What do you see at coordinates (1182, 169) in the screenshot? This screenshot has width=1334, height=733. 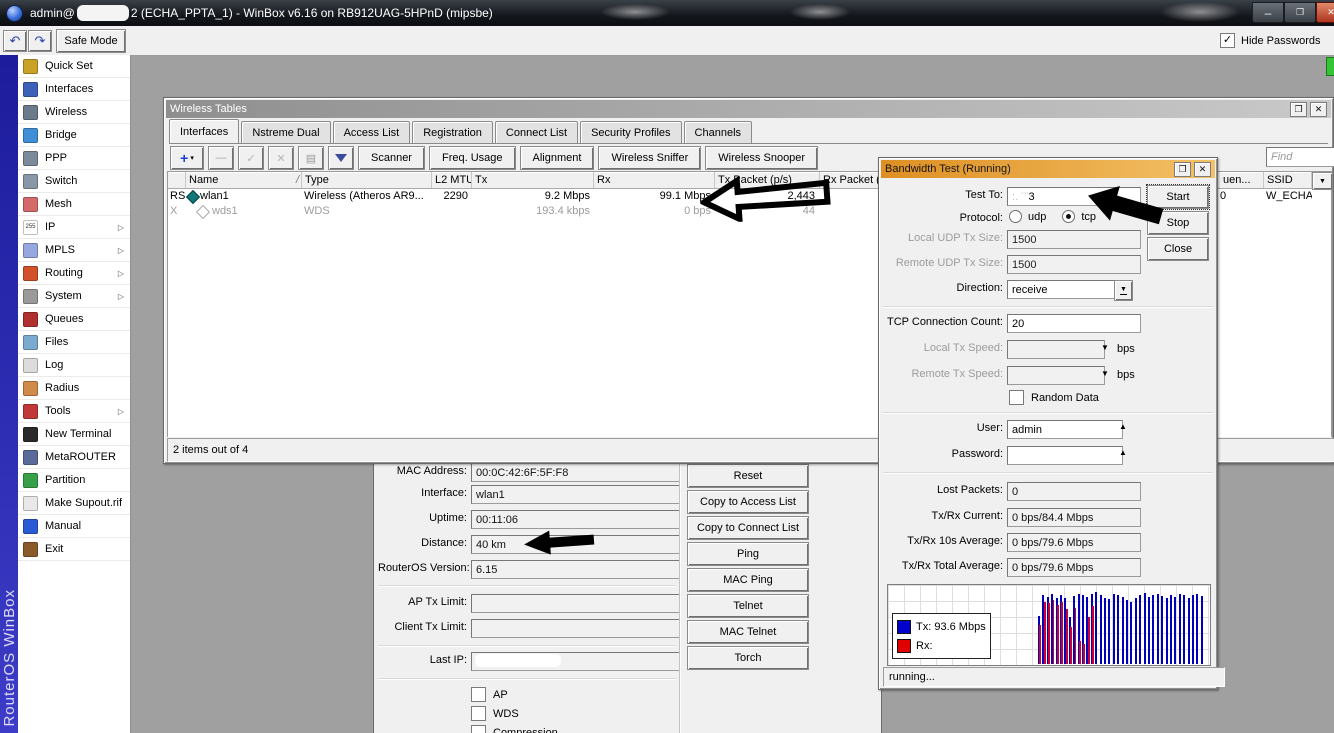 I see `bt-maximize-button: ❐` at bounding box center [1182, 169].